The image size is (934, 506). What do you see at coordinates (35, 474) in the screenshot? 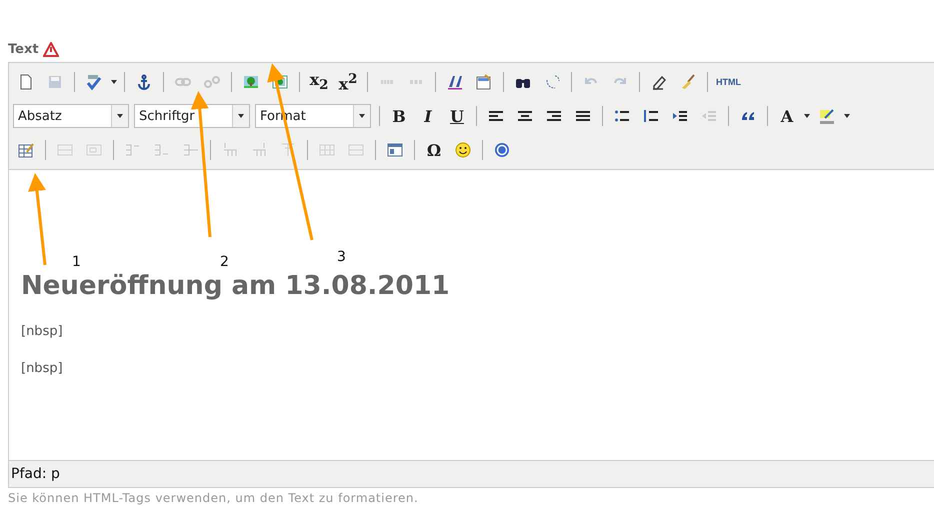
I see `path-label: Pfad: p` at bounding box center [35, 474].